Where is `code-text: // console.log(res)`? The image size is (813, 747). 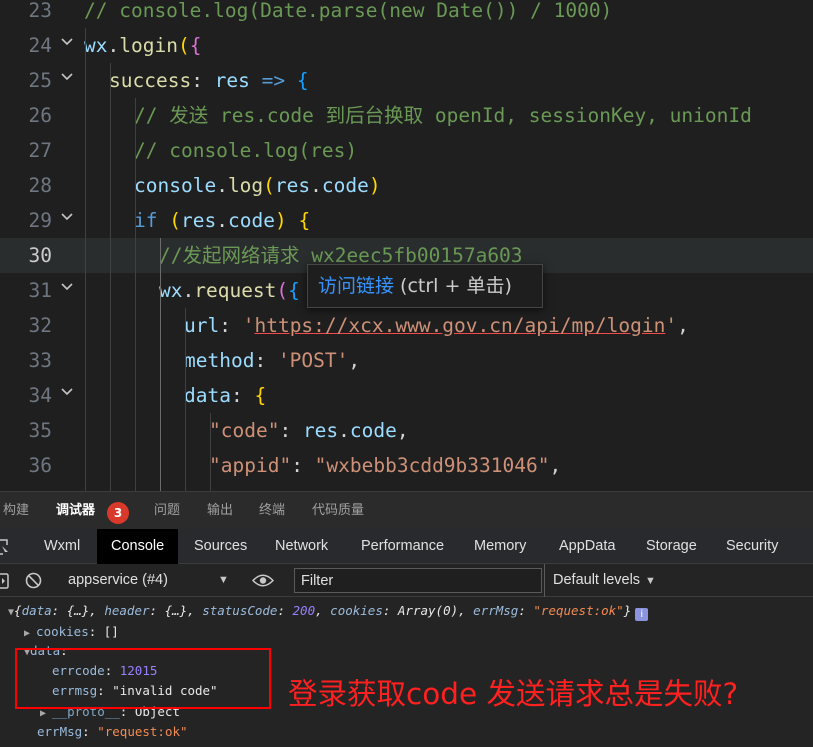
code-text: // console.log(res) is located at coordinates (246, 150).